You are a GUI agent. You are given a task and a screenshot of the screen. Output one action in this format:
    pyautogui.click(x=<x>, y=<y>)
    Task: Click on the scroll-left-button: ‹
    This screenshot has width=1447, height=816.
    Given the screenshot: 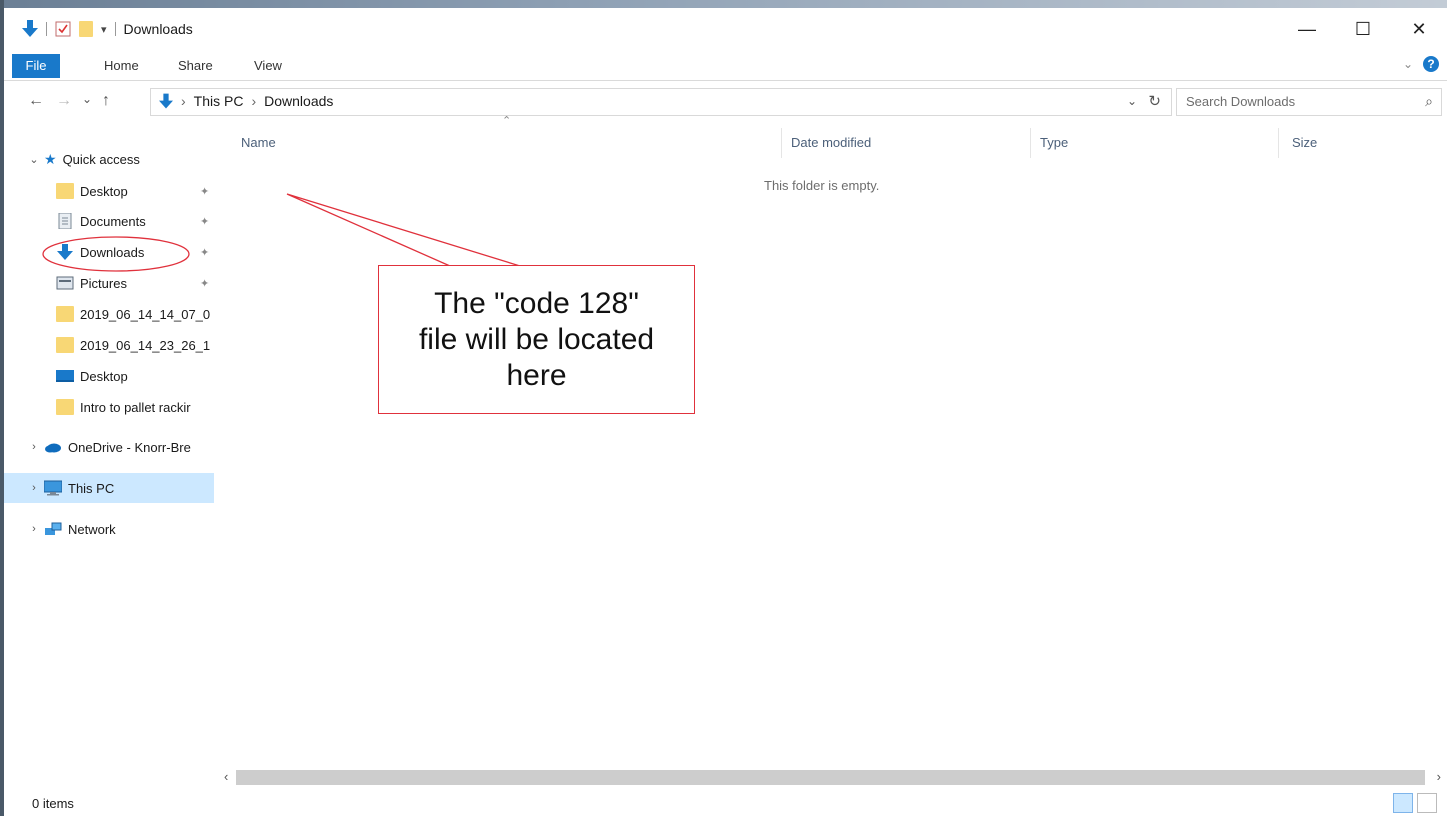 What is the action you would take?
    pyautogui.click(x=226, y=776)
    